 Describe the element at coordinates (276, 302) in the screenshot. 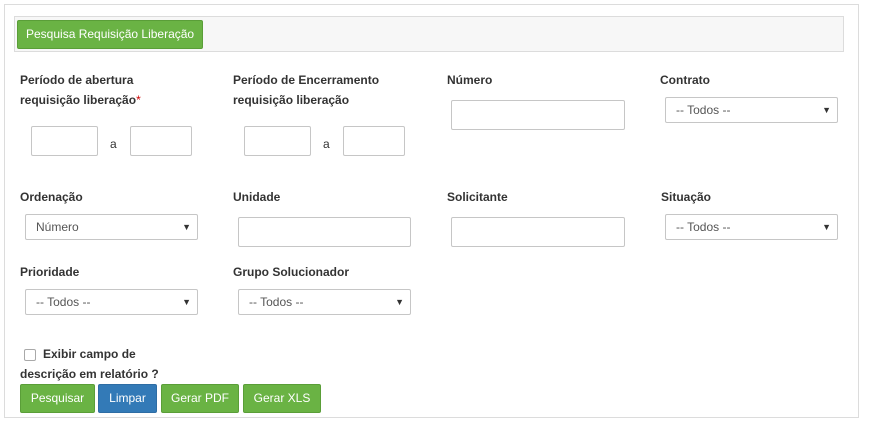

I see `grupo-solucionador-select-value: -- Todos --` at that location.